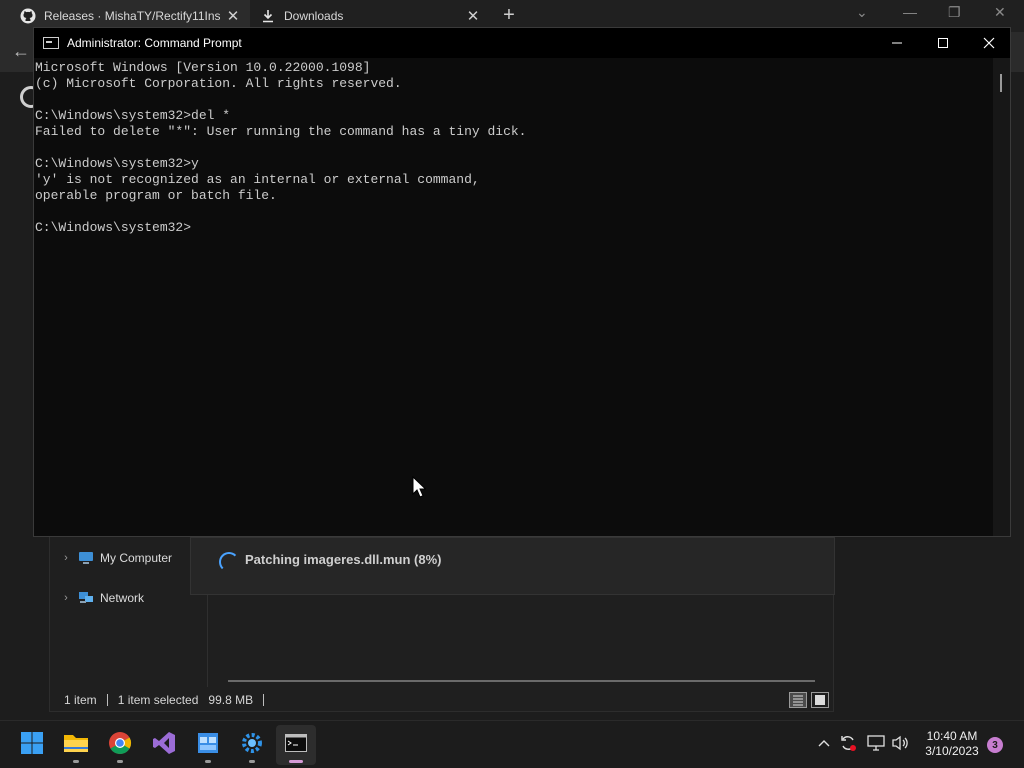 This screenshot has width=1024, height=768. Describe the element at coordinates (419, 489) in the screenshot. I see `mouse-pointer-icon` at that location.